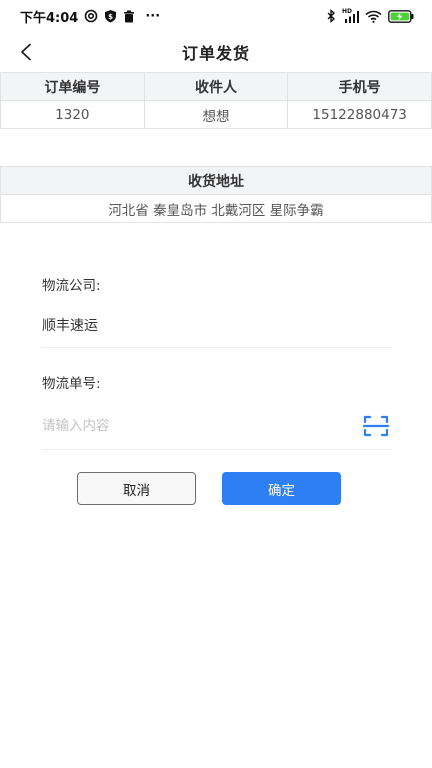 Image resolution: width=432 pixels, height=768 pixels. I want to click on status-more: ···, so click(153, 16).